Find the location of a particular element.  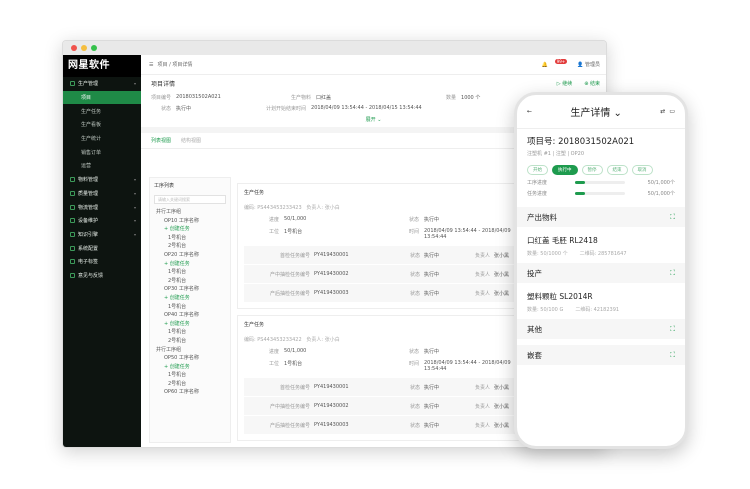

mobile-title: 生产详情 ⌄ is located at coordinates (596, 111).